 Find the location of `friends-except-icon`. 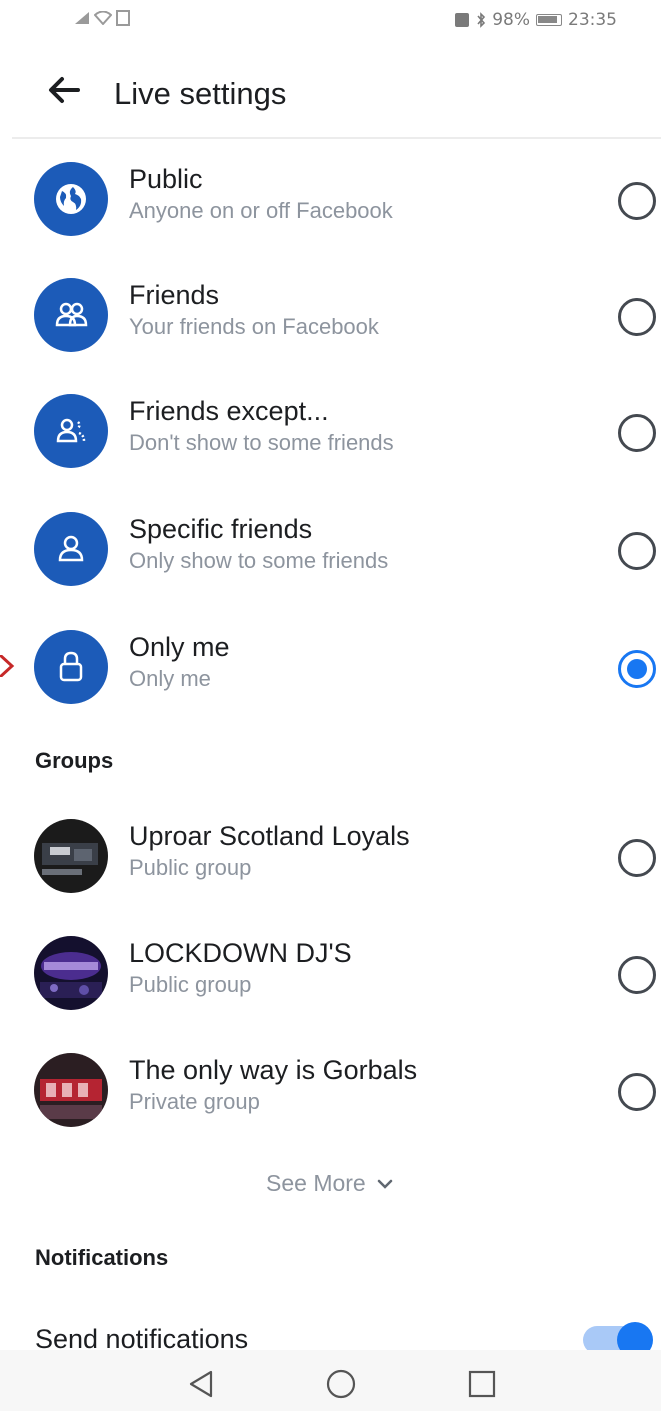

friends-except-icon is located at coordinates (71, 431).